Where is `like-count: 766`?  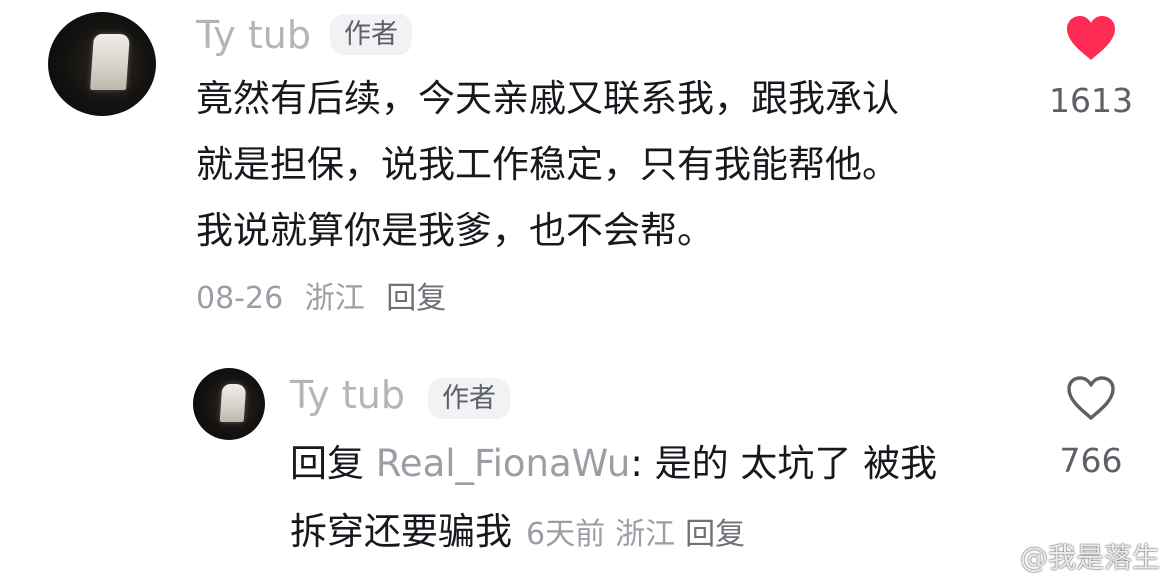 like-count: 766 is located at coordinates (1091, 460).